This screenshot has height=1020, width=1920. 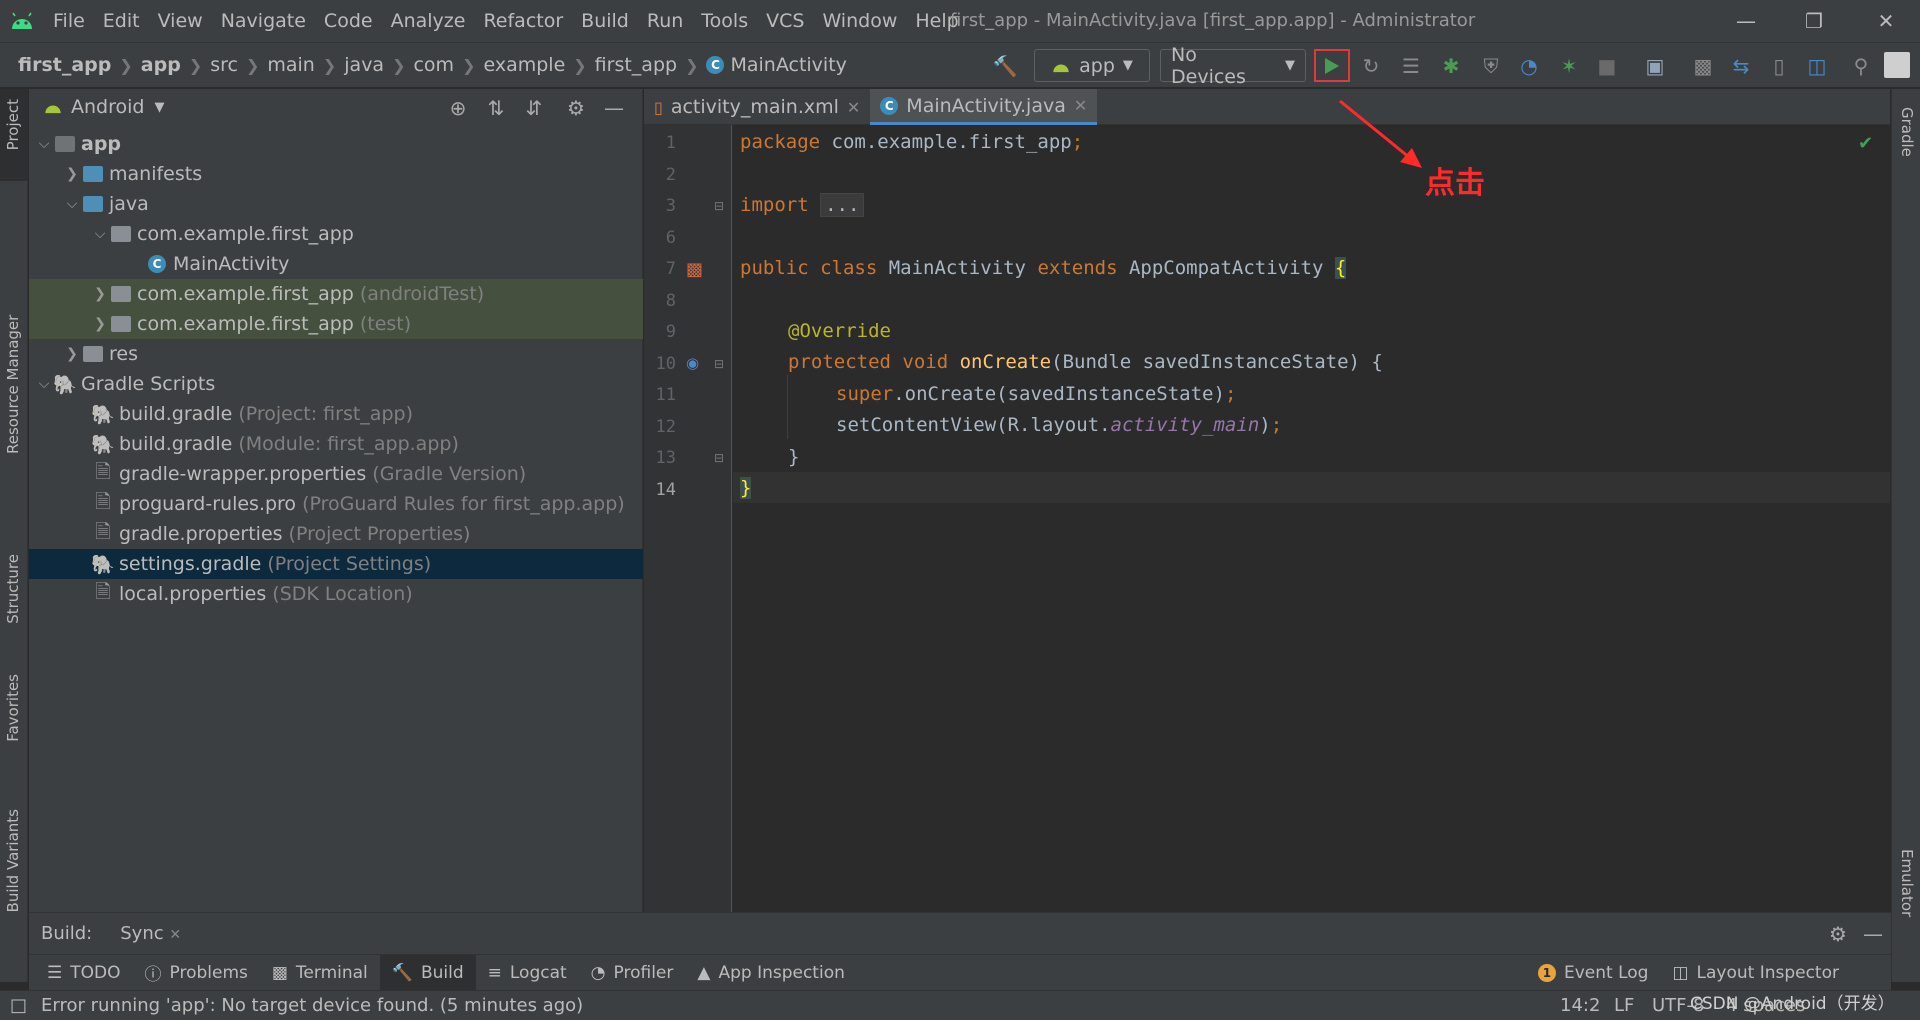 I want to click on tree-node-settings-gradle: 🐘 settings.gradle (Project Settings), so click(x=336, y=564).